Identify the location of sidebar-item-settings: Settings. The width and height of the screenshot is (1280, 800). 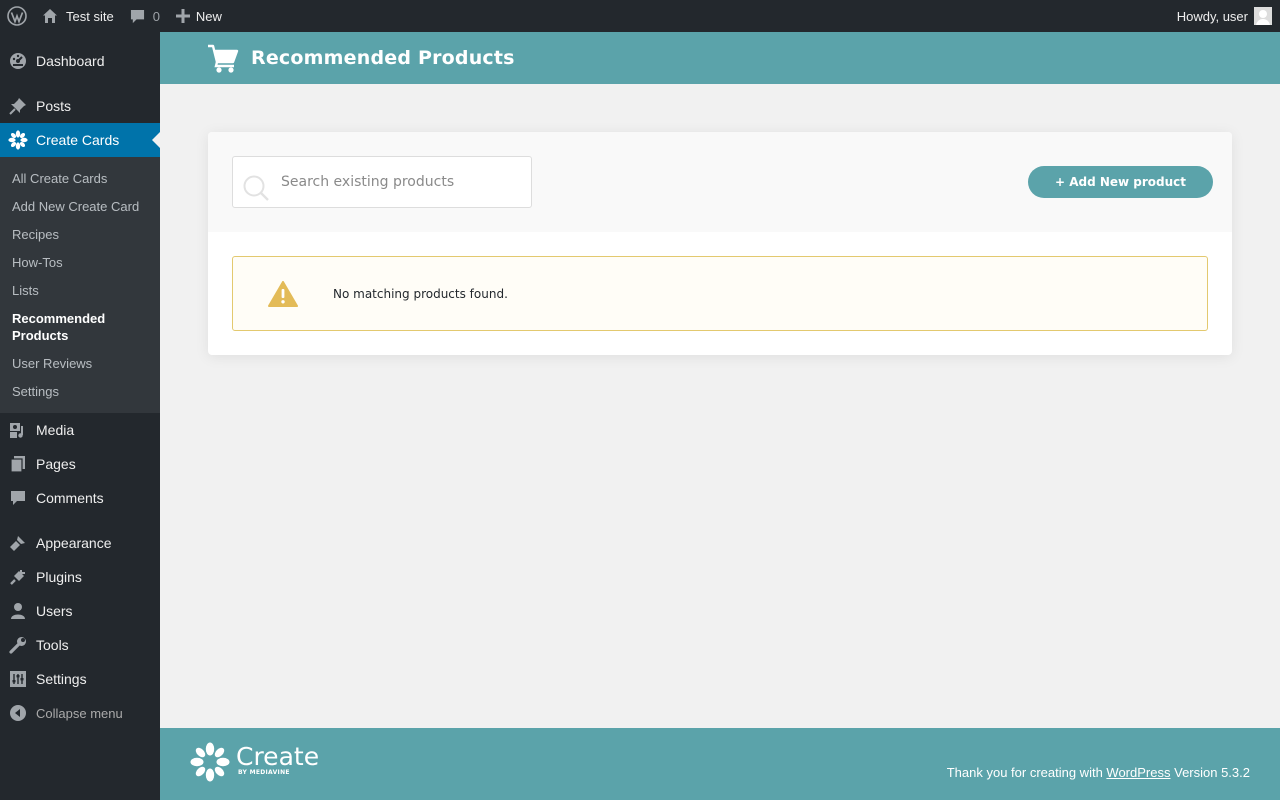
(80, 679).